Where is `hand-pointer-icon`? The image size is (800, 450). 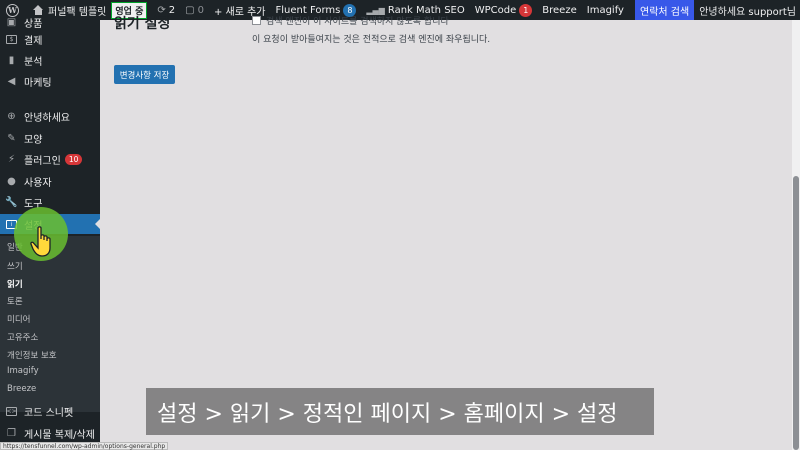
hand-pointer-icon is located at coordinates (40, 241).